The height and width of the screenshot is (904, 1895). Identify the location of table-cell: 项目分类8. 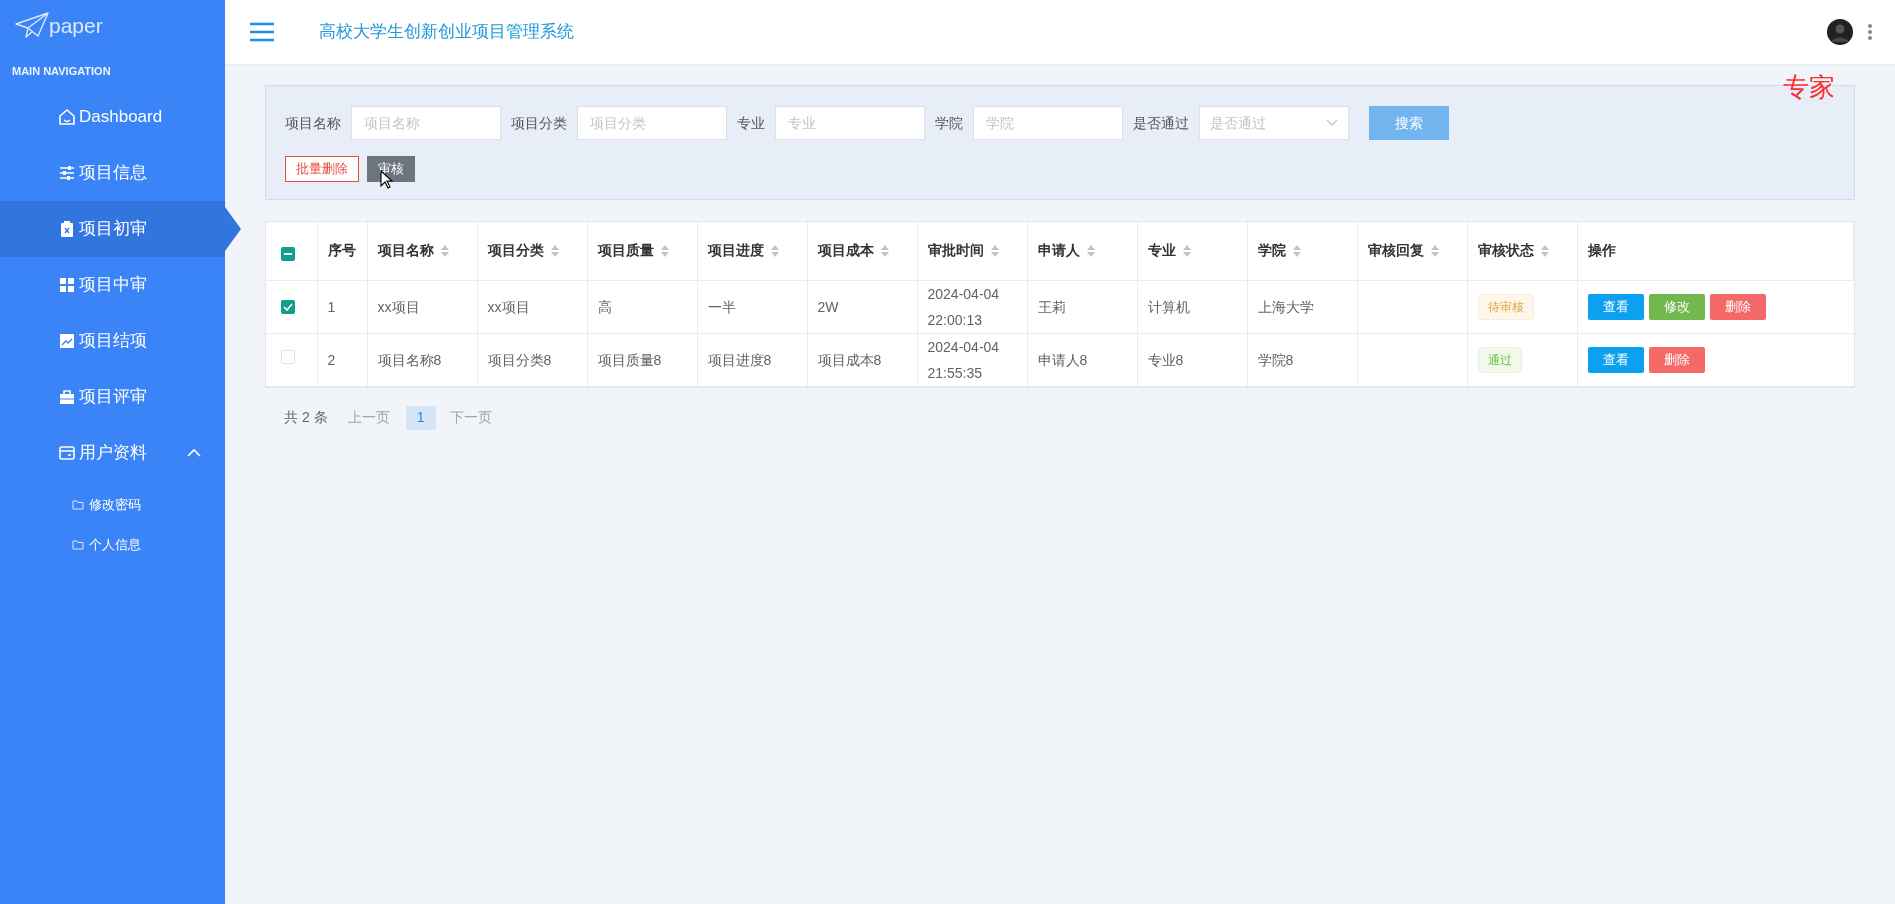
(519, 359).